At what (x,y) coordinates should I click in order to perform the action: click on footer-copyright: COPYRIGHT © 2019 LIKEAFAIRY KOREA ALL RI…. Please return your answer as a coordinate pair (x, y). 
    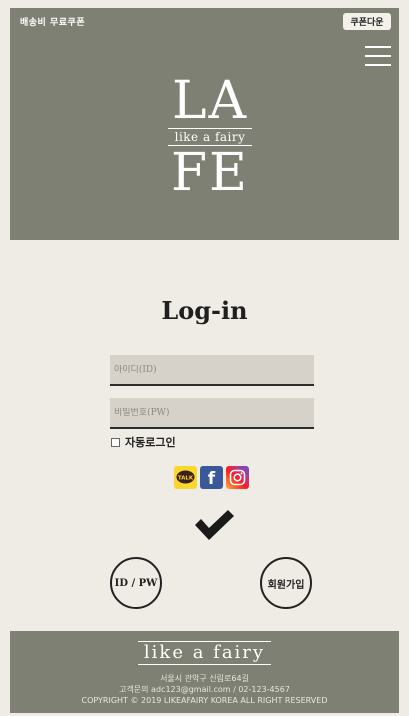
    Looking at the image, I should click on (204, 700).